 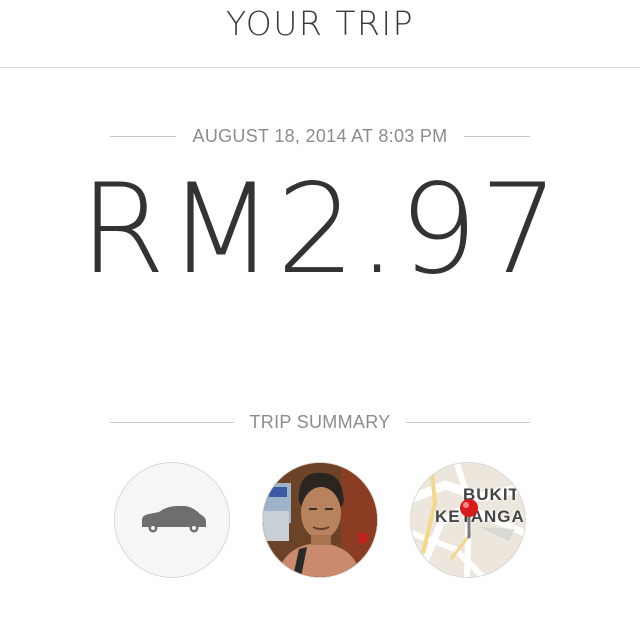 I want to click on trip-summary-label: TRIP SUMMARY, so click(x=320, y=422).